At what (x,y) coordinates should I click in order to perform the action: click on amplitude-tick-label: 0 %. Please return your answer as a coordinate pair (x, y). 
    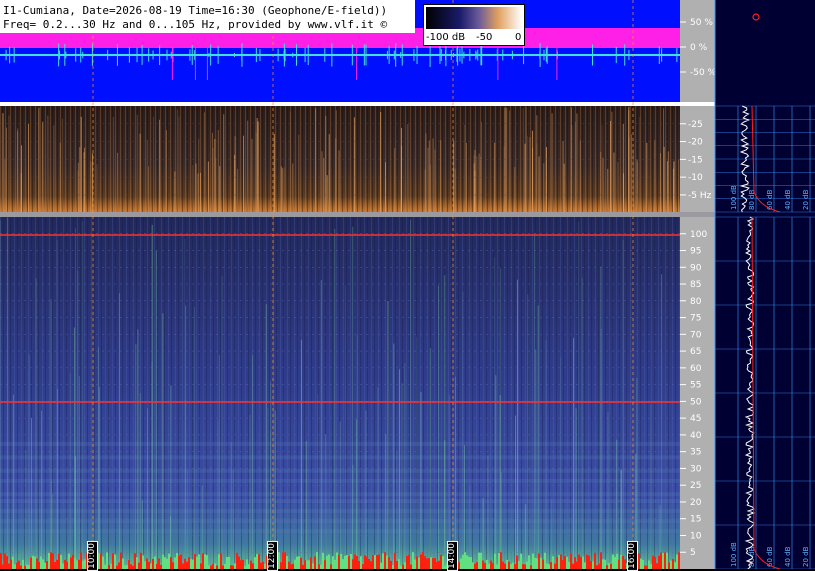
    Looking at the image, I should click on (699, 48).